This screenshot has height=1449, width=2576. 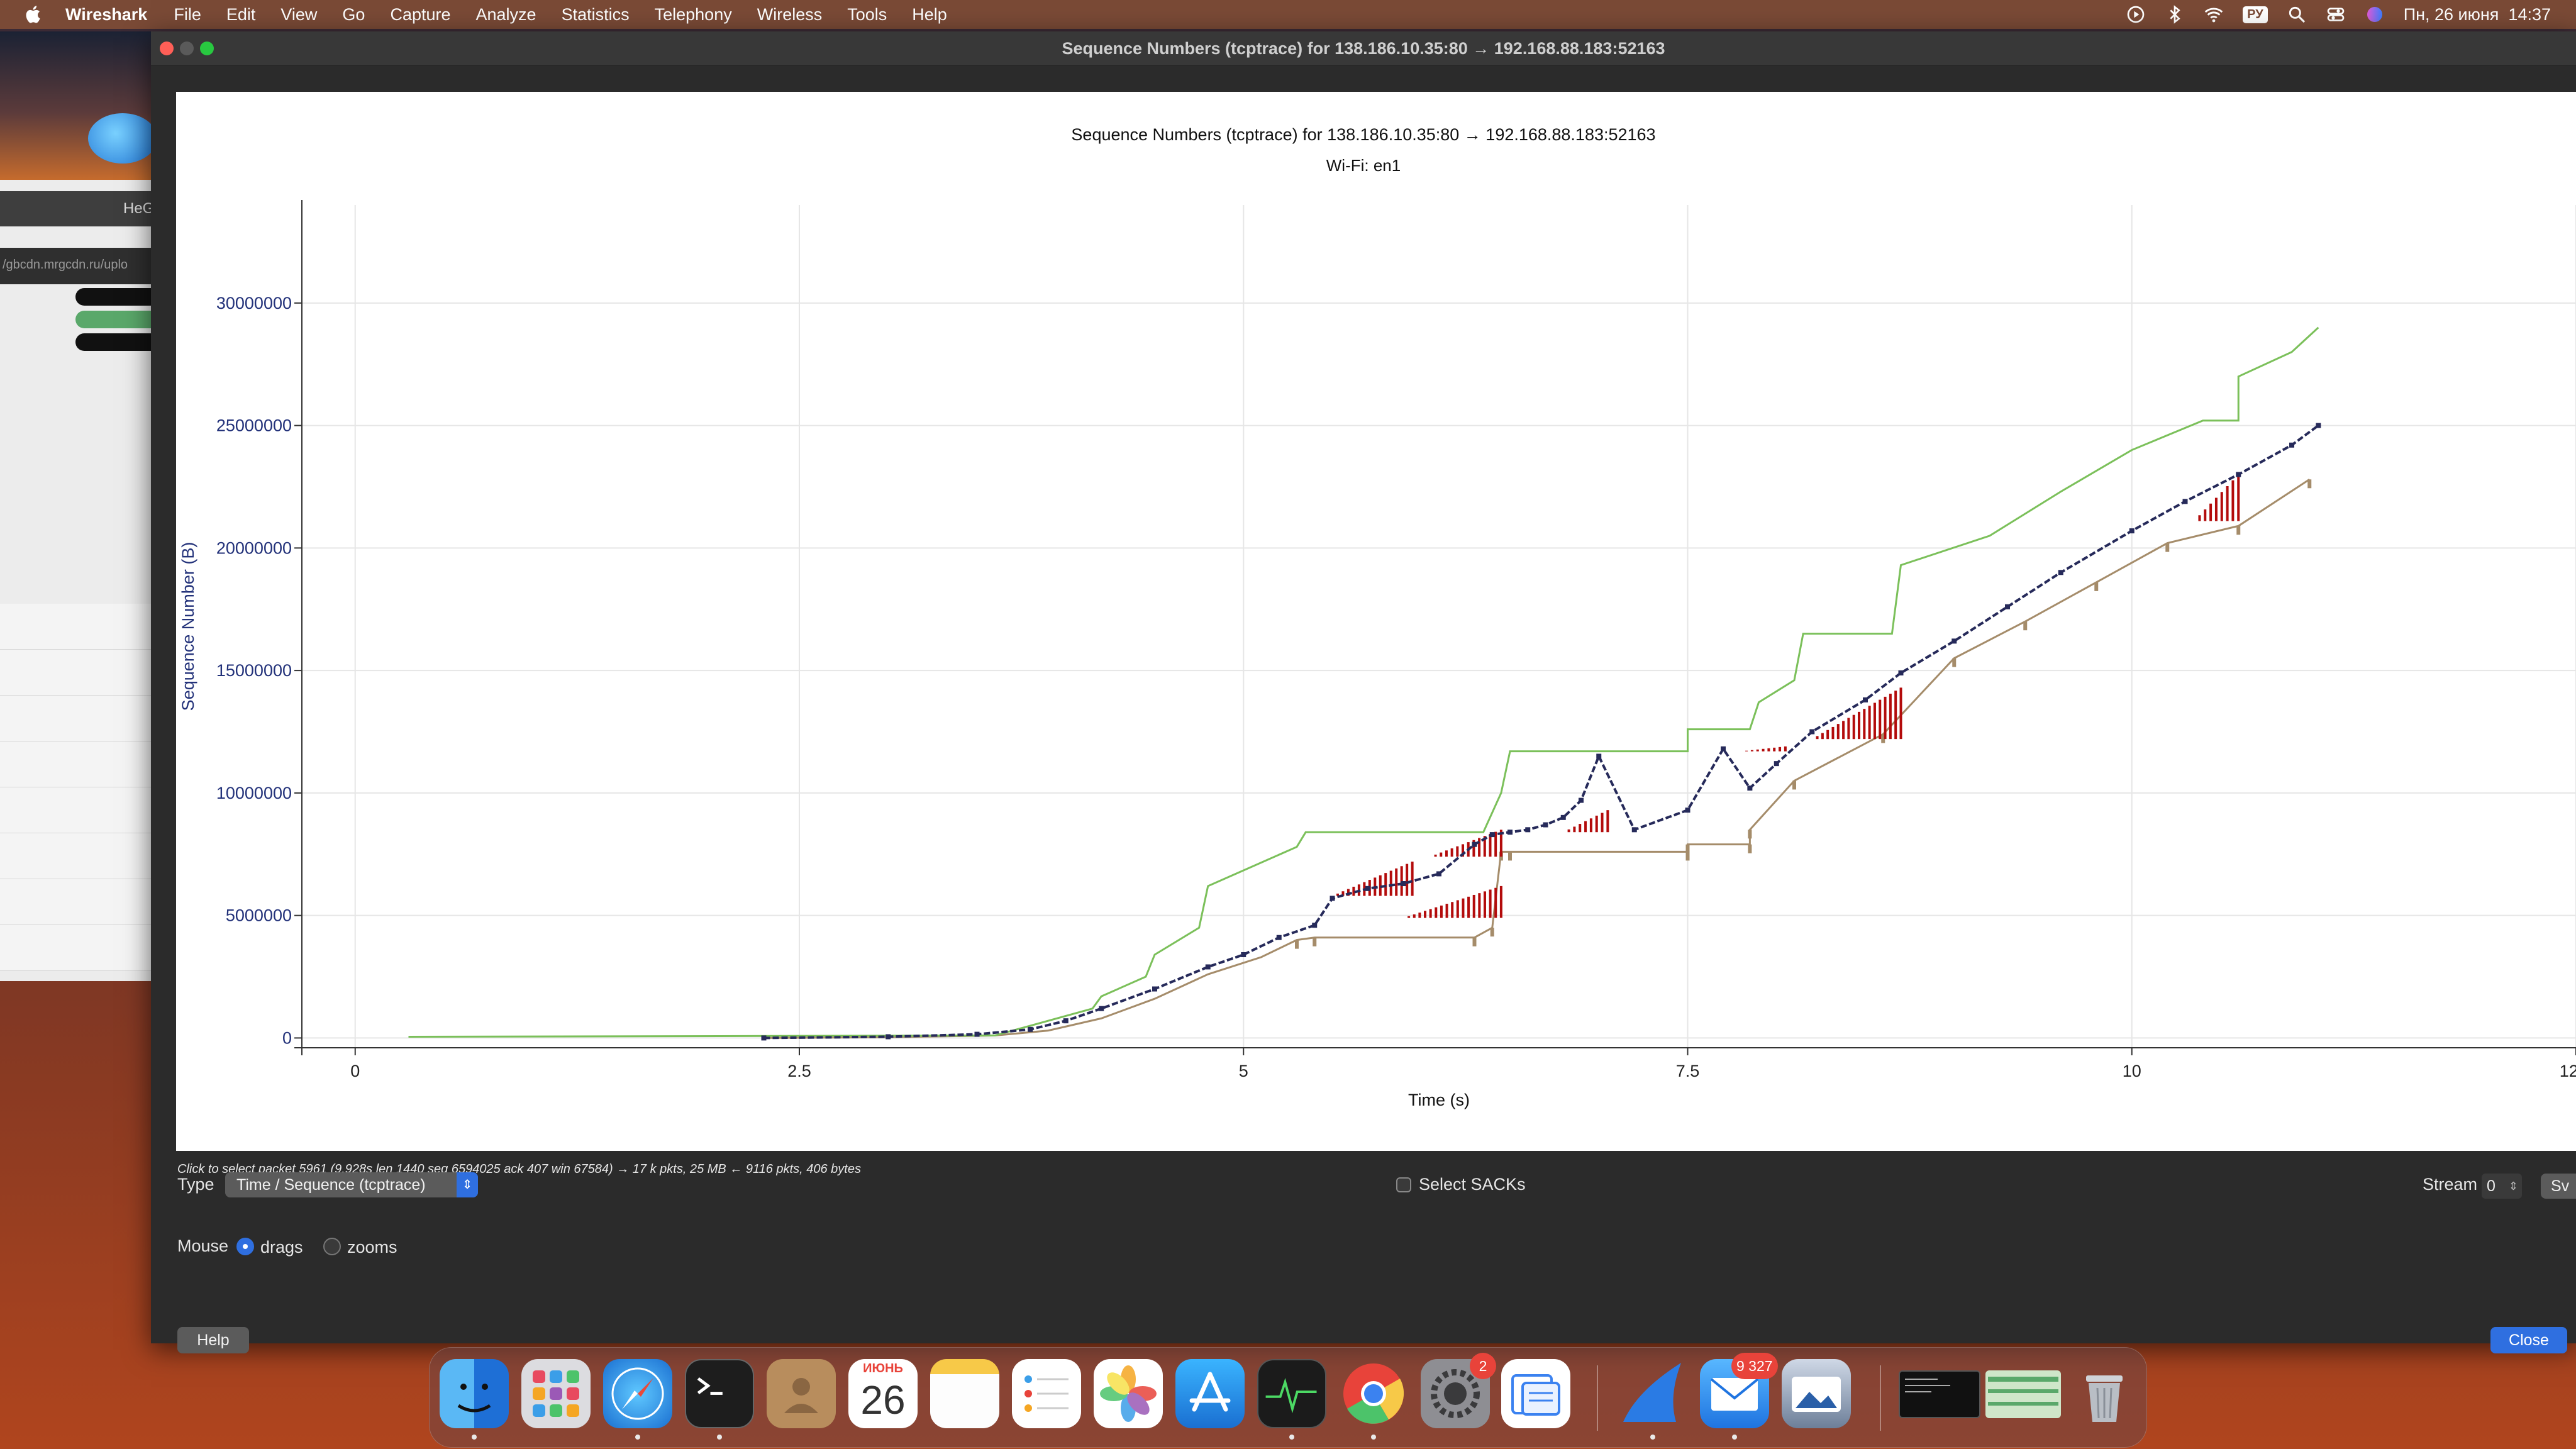 What do you see at coordinates (1535, 1393) in the screenshot?
I see `preview-icon` at bounding box center [1535, 1393].